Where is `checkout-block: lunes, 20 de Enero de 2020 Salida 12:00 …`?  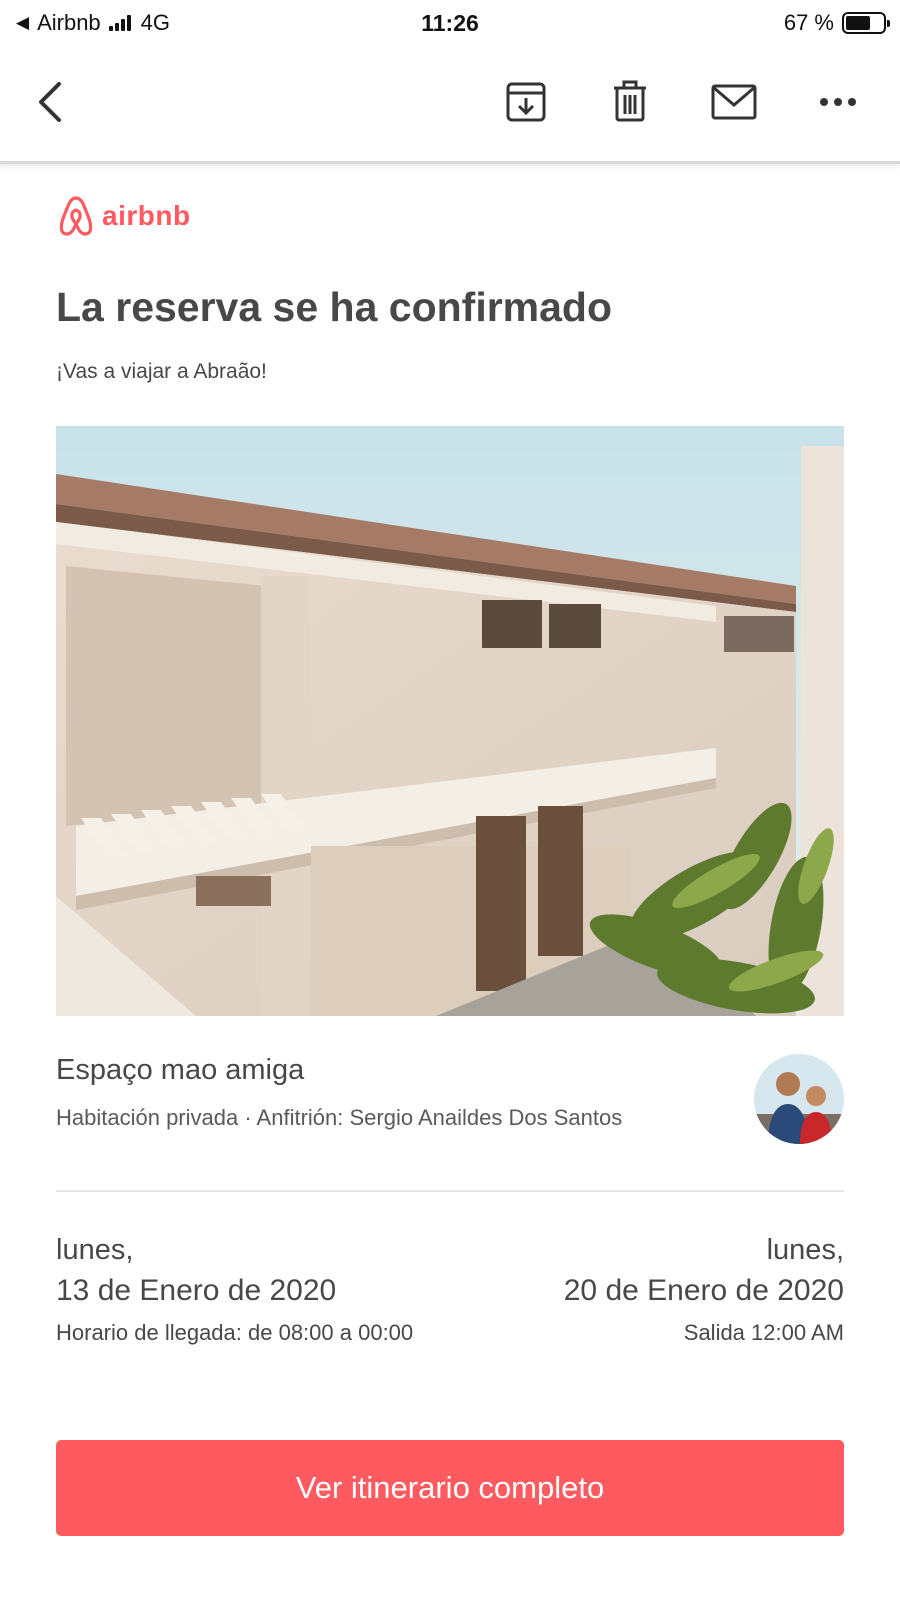 checkout-block: lunes, 20 de Enero de 2020 Salida 12:00 … is located at coordinates (644, 1290).